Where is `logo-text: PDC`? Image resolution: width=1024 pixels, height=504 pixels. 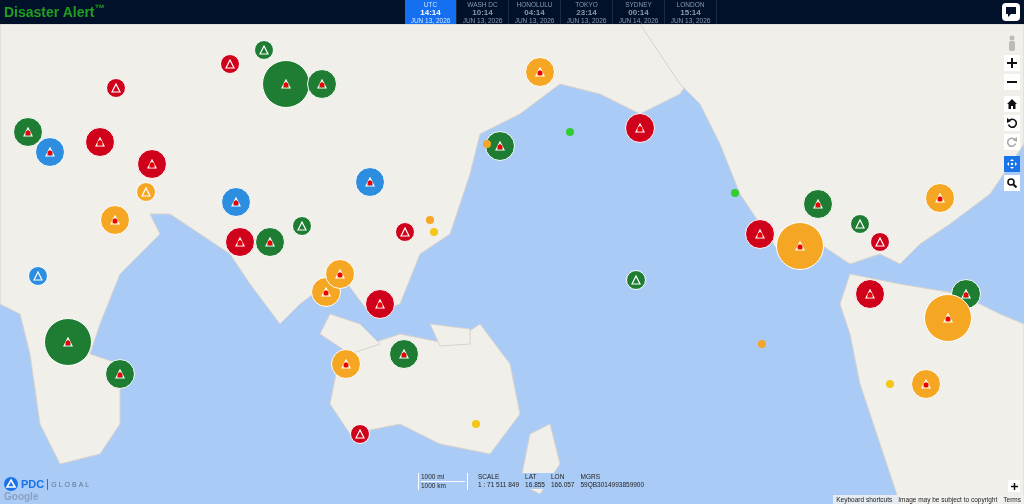
logo-text: PDC is located at coordinates (33, 484).